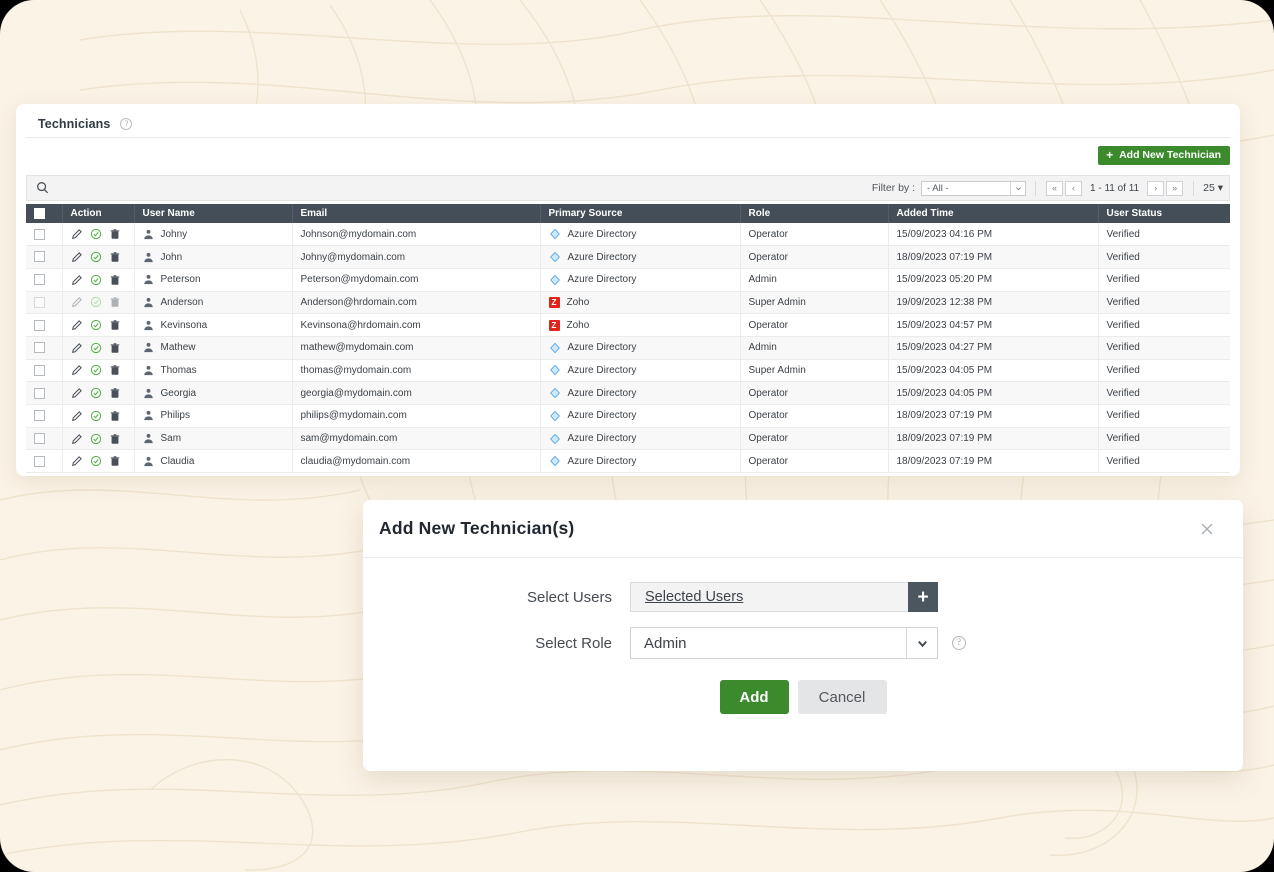 The height and width of the screenshot is (872, 1274). What do you see at coordinates (416, 213) in the screenshot?
I see `column-email: Email` at bounding box center [416, 213].